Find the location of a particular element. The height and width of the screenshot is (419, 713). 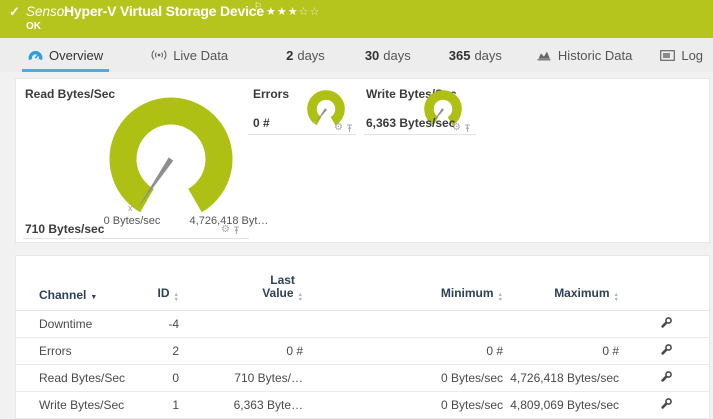

tab-number: 30 is located at coordinates (372, 55).